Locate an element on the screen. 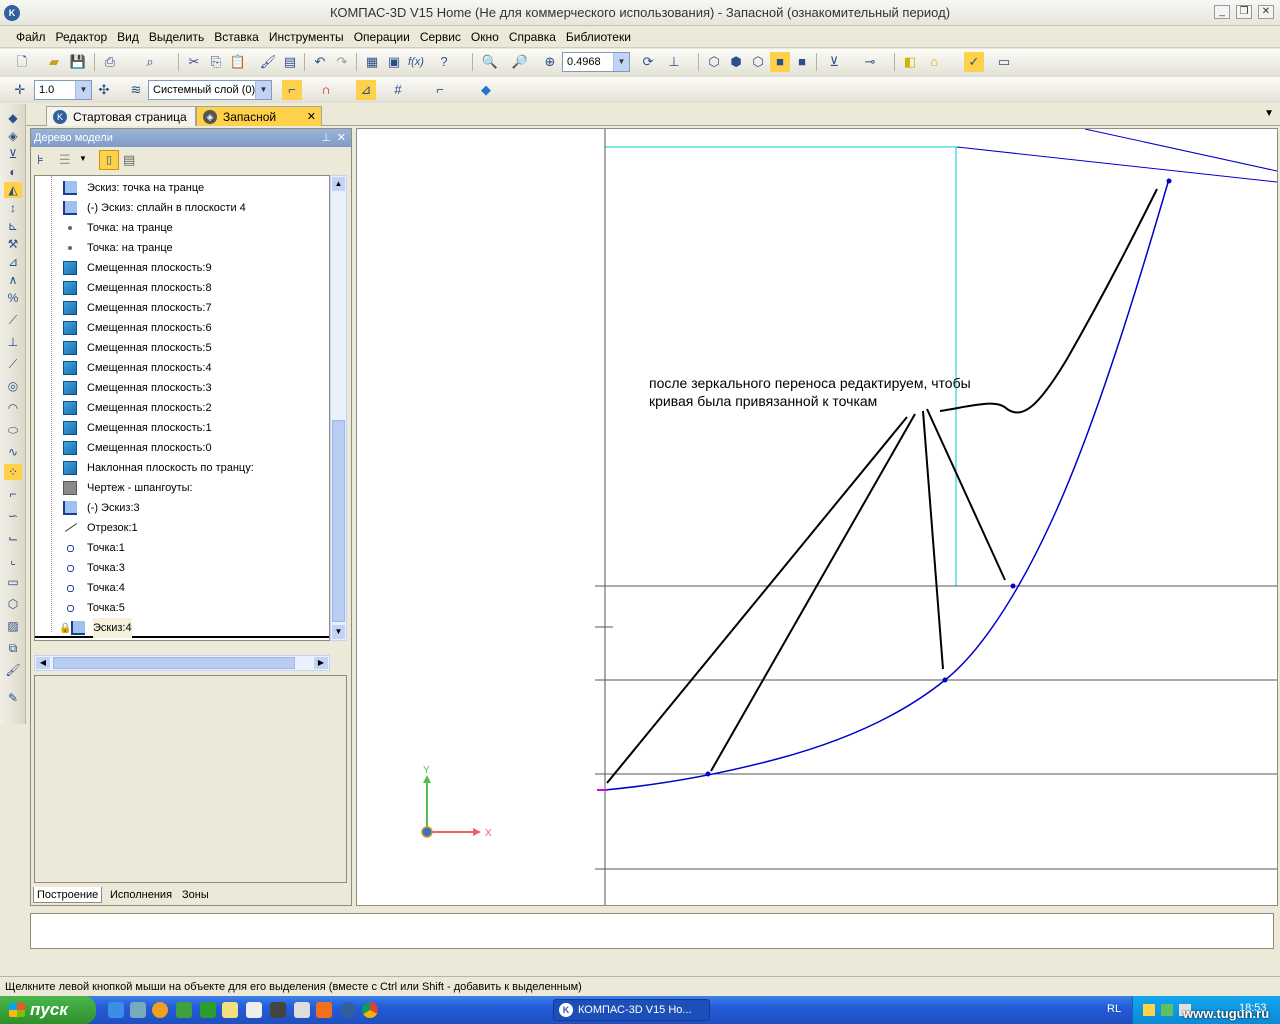 The height and width of the screenshot is (1024, 1280). paste-button: 📋 is located at coordinates (238, 62).